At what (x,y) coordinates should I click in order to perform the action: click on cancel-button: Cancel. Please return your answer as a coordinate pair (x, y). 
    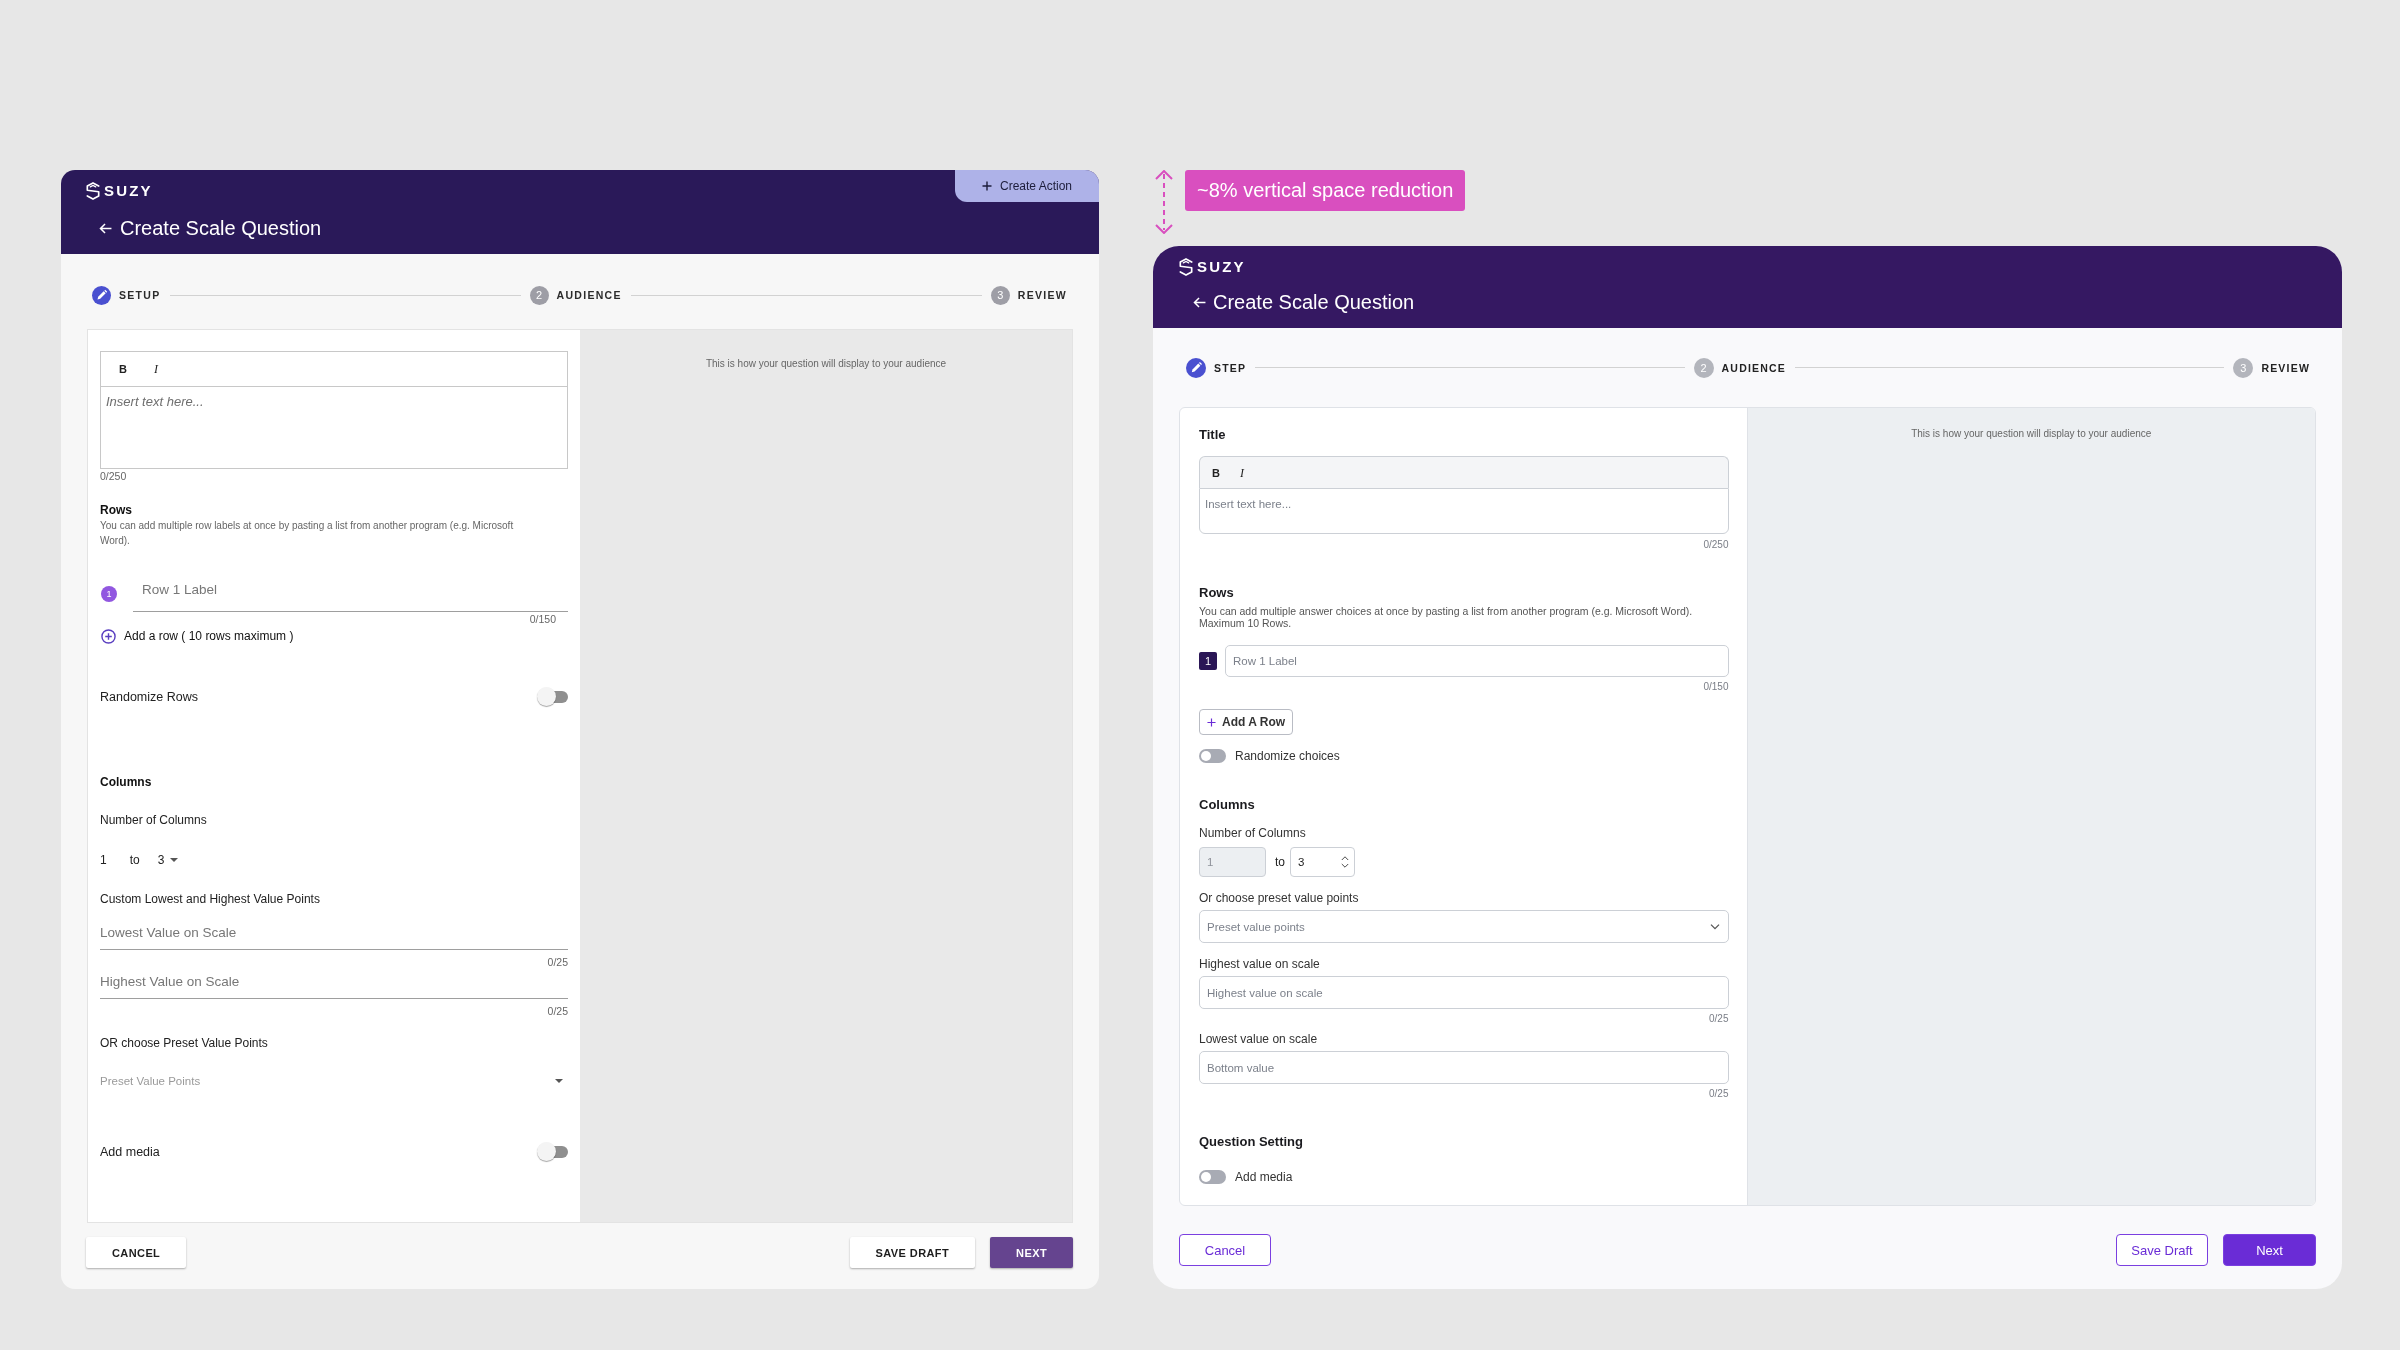
    Looking at the image, I should click on (1225, 1250).